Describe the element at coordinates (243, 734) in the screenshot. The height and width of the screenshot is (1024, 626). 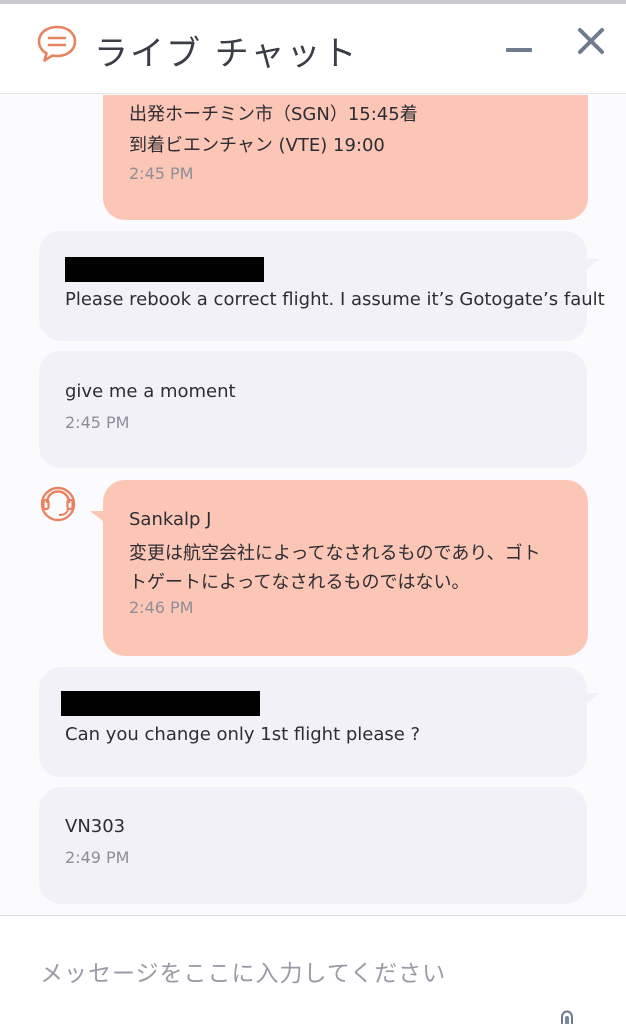
I see `message-text: Can you change only 1st flight please ?` at that location.